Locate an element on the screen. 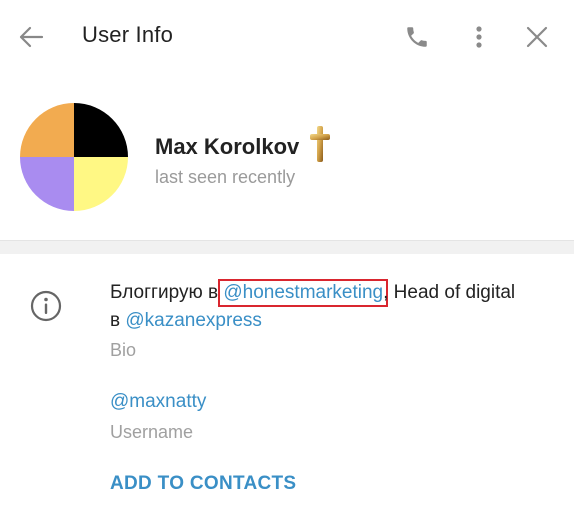 This screenshot has height=517, width=574. phone-icon is located at coordinates (417, 37).